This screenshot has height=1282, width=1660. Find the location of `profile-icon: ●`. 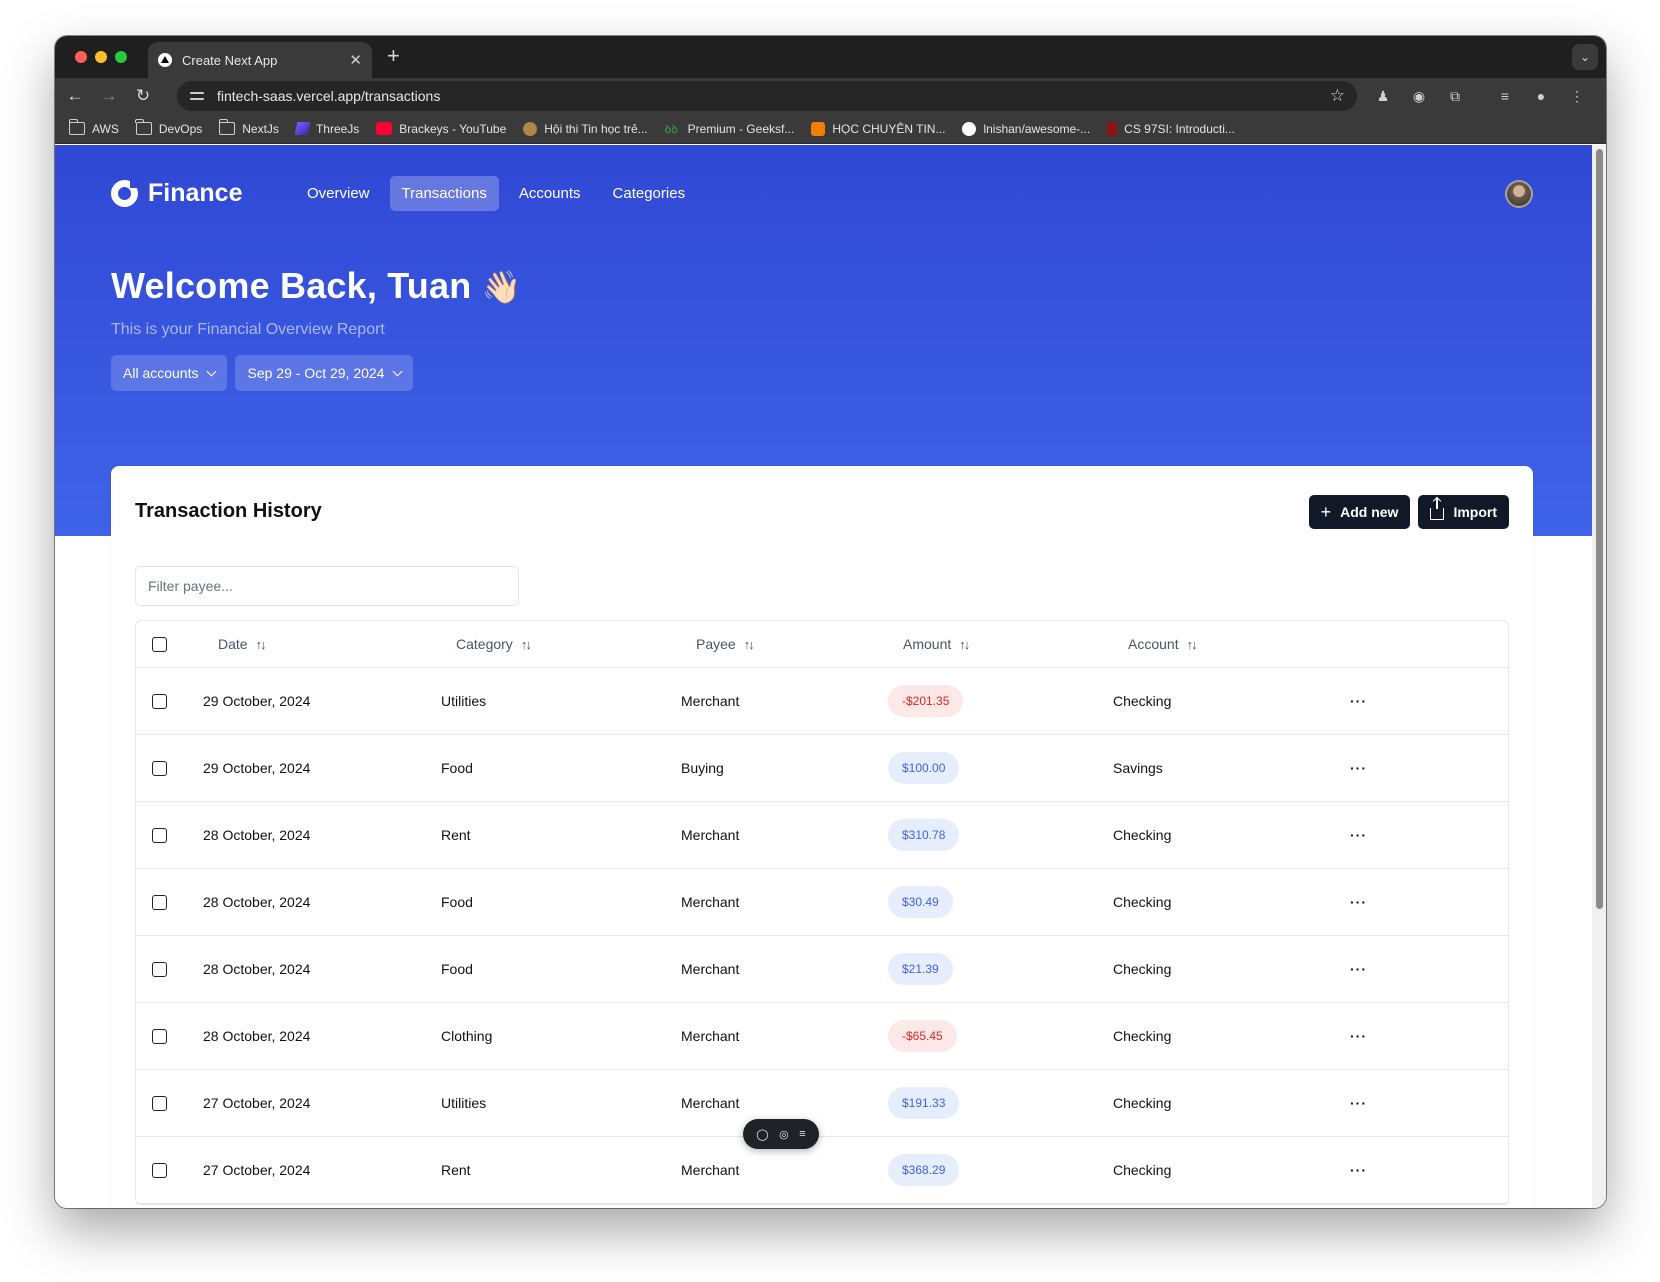

profile-icon: ● is located at coordinates (1541, 96).